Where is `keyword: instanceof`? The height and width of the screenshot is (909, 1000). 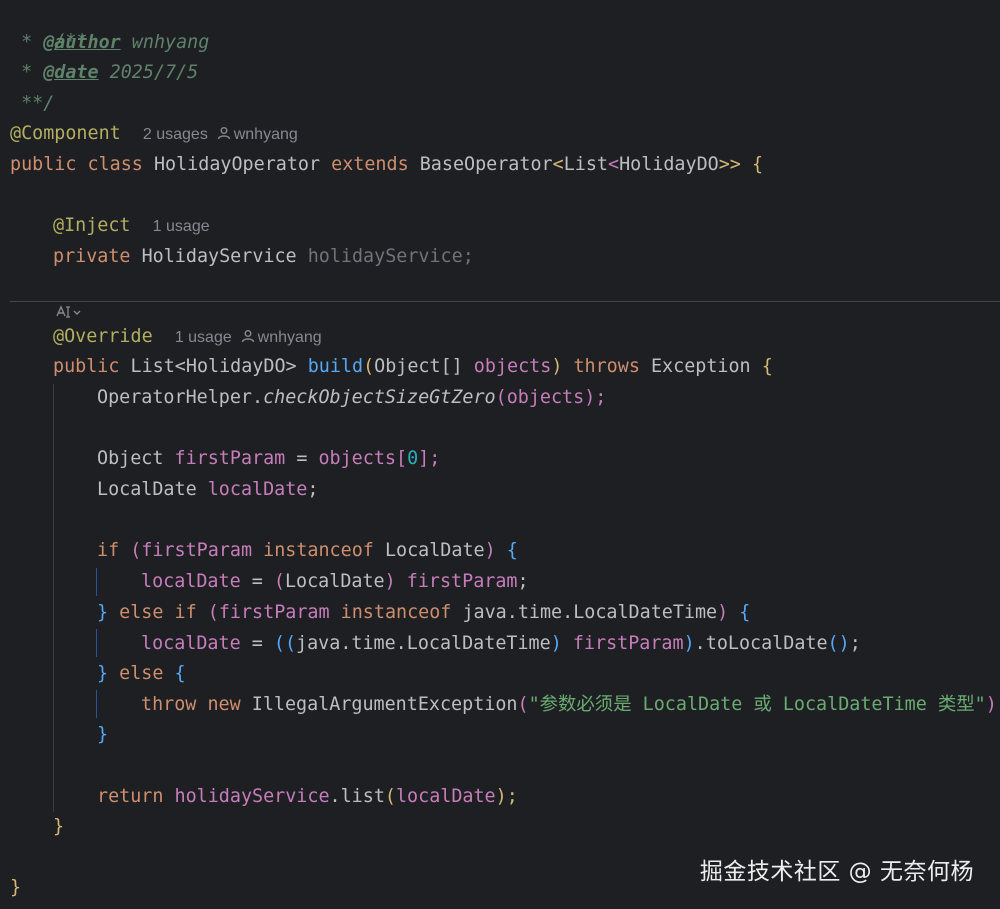 keyword: instanceof is located at coordinates (396, 612).